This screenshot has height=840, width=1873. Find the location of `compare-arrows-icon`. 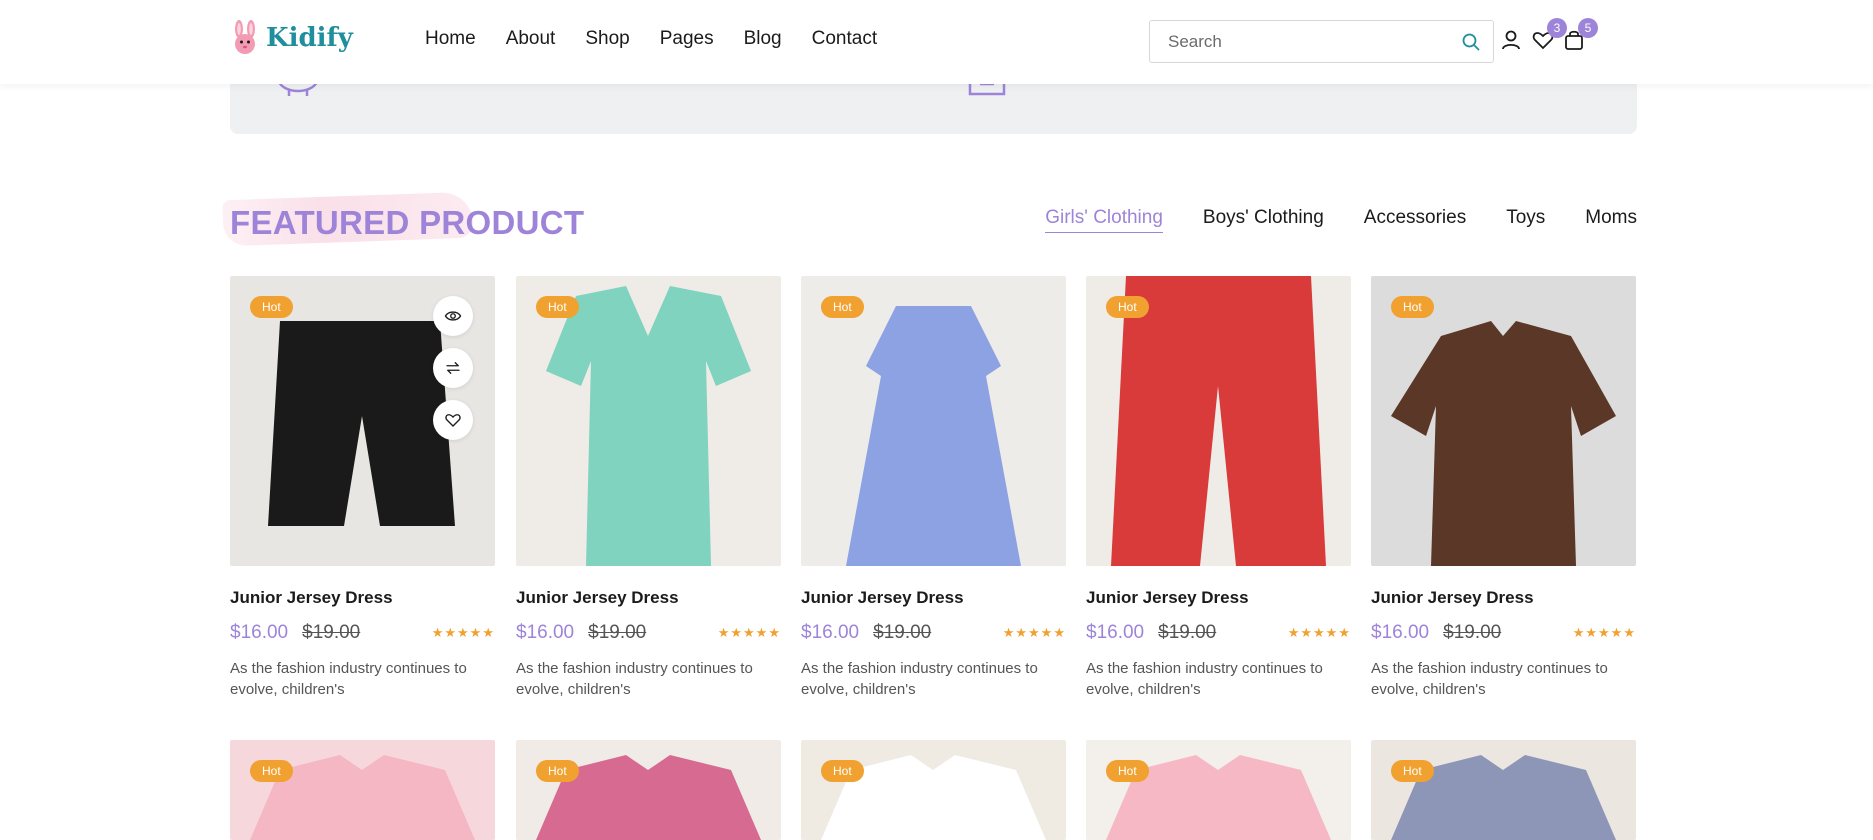

compare-arrows-icon is located at coordinates (453, 368).